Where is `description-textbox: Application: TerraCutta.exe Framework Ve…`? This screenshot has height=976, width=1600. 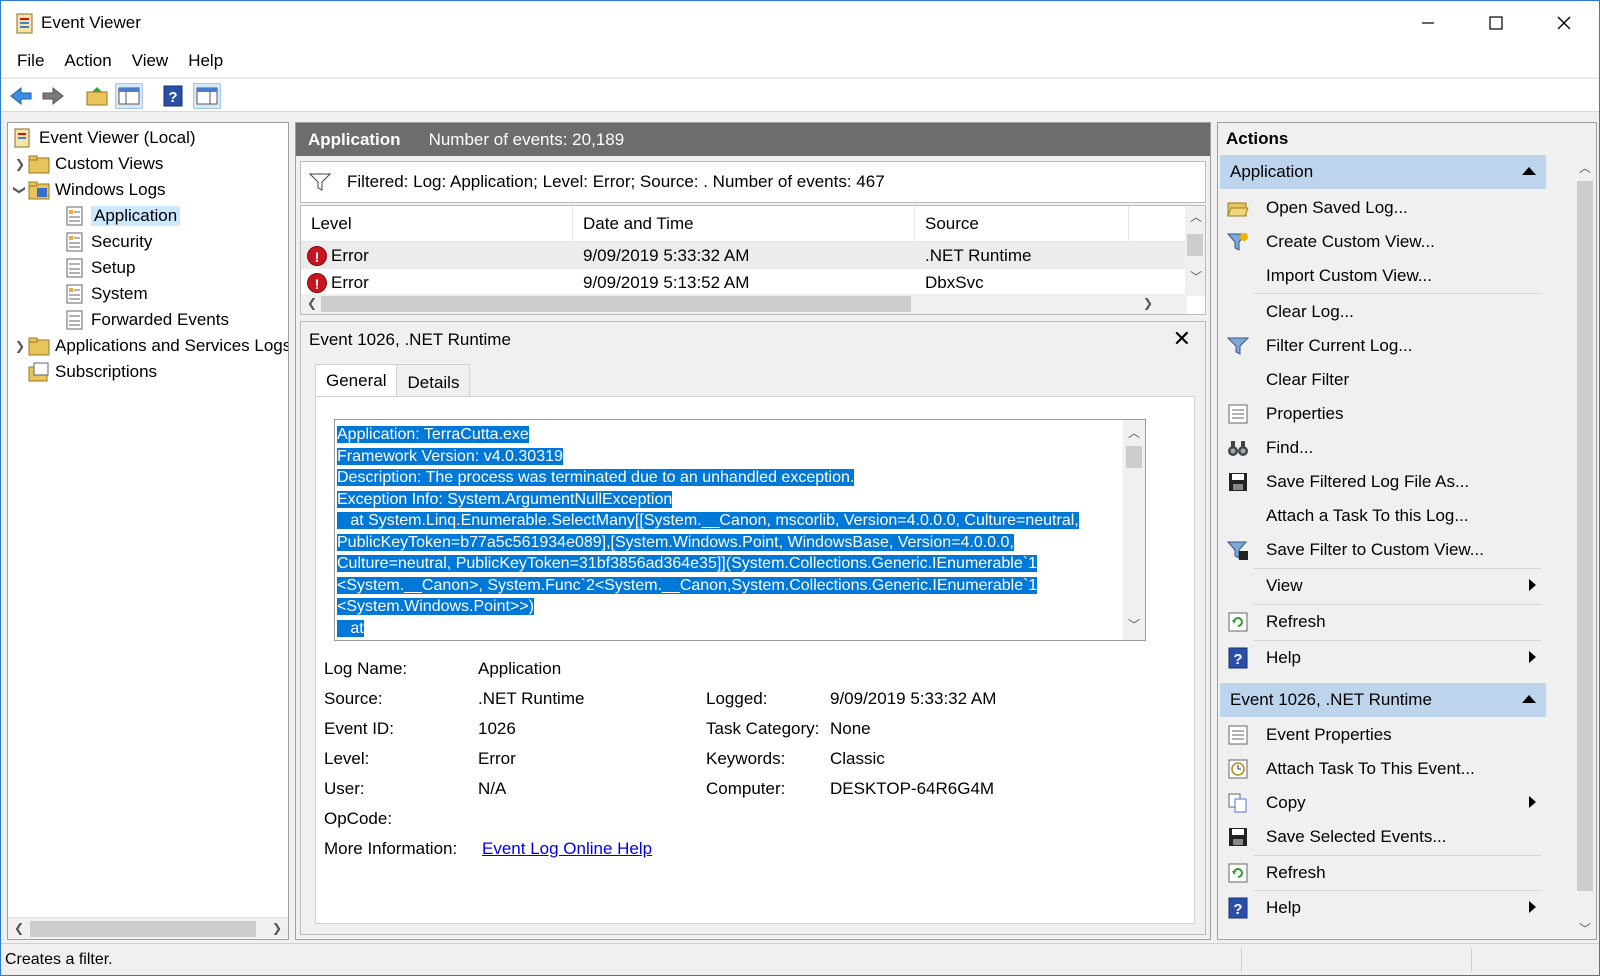 description-textbox: Application: TerraCutta.exe Framework Ve… is located at coordinates (740, 530).